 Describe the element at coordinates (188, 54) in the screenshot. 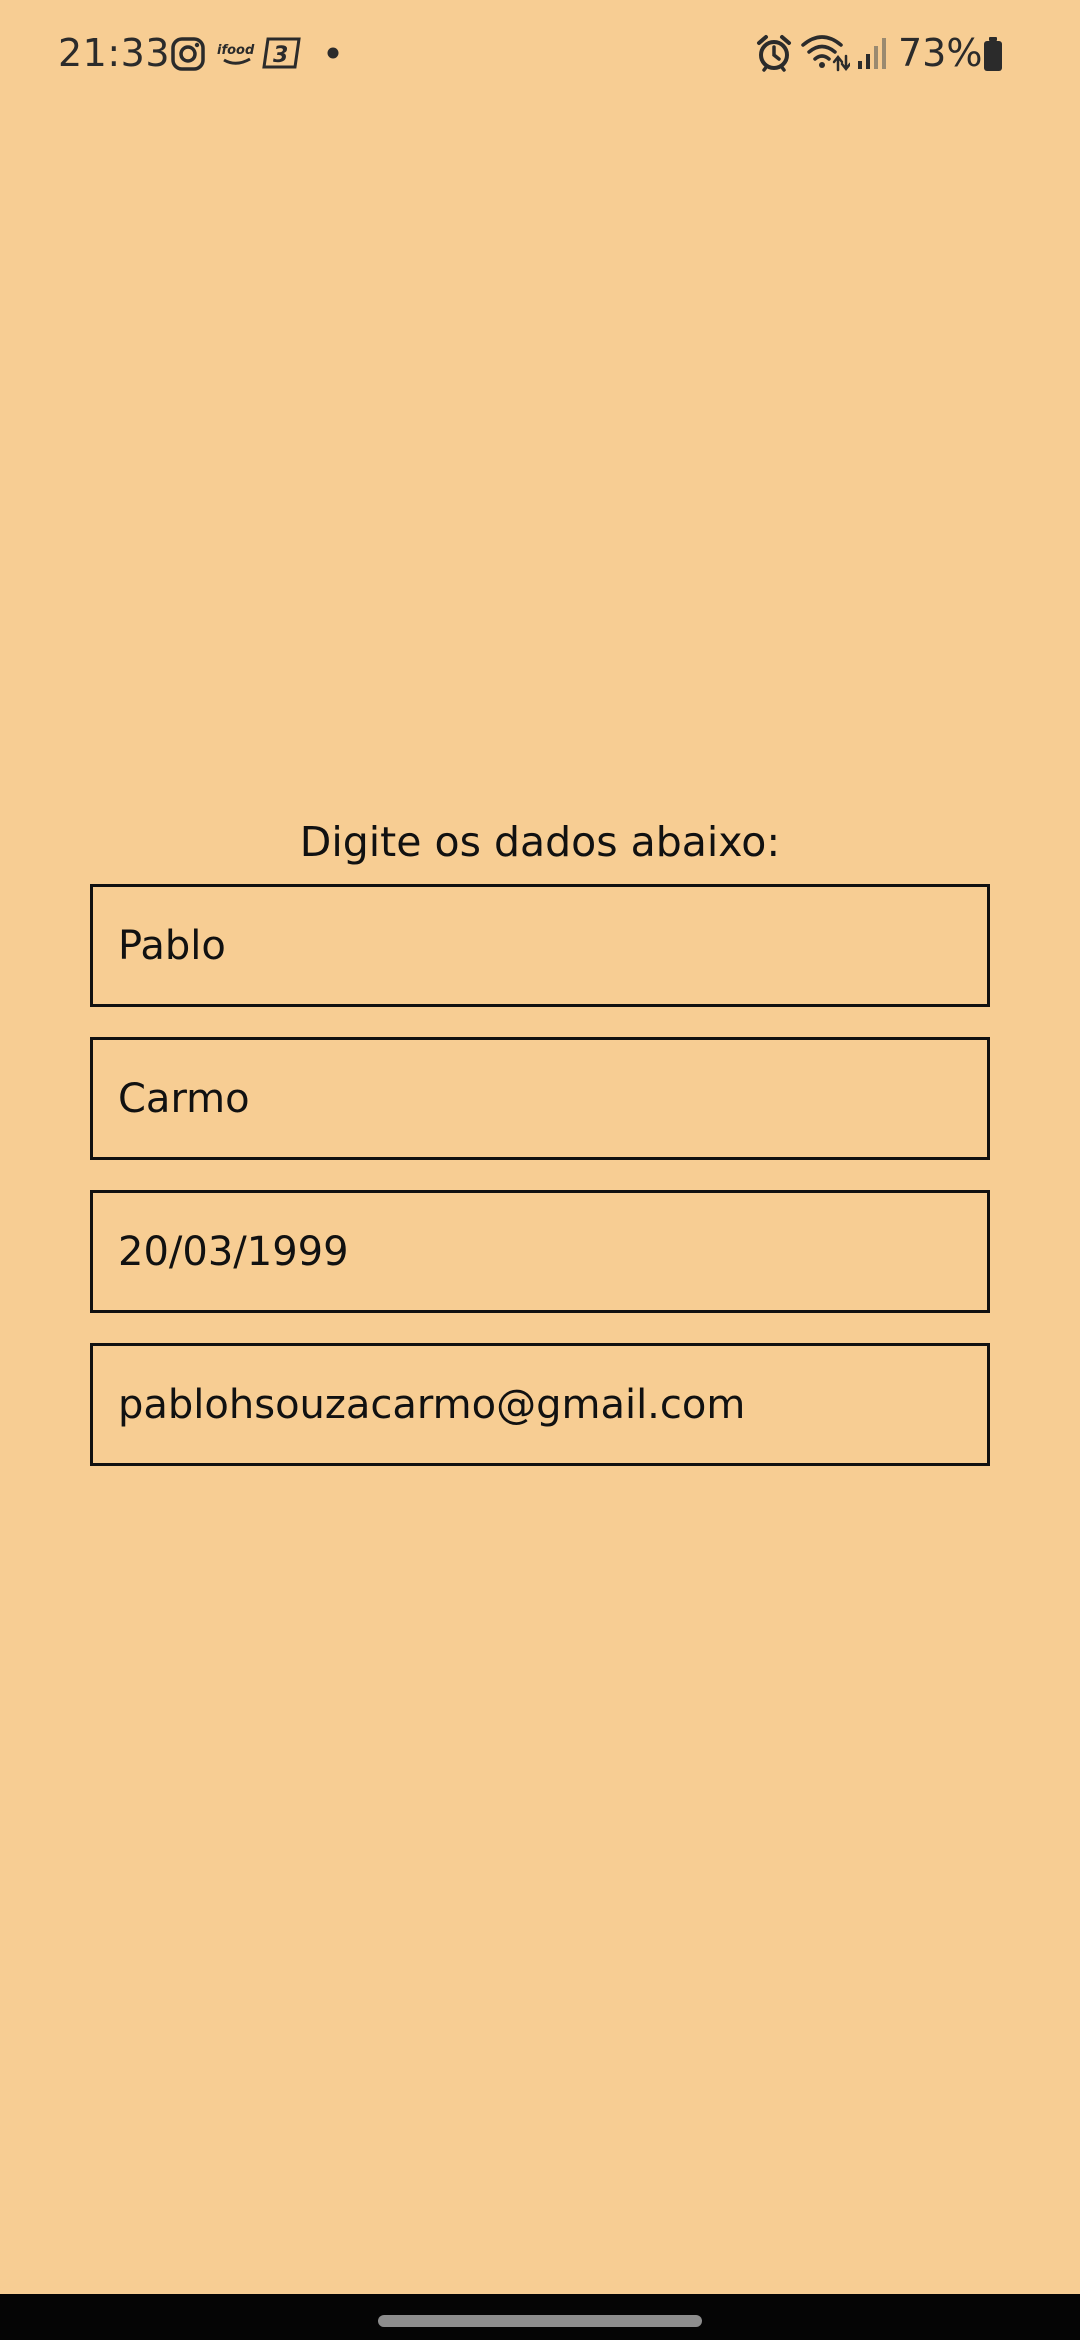

I see `instagram-icon` at that location.